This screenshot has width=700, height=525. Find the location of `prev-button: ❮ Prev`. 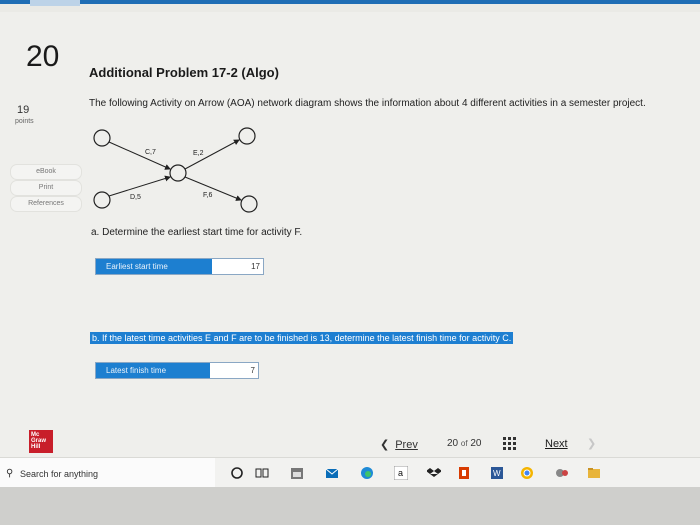

prev-button: ❮ Prev is located at coordinates (399, 444).